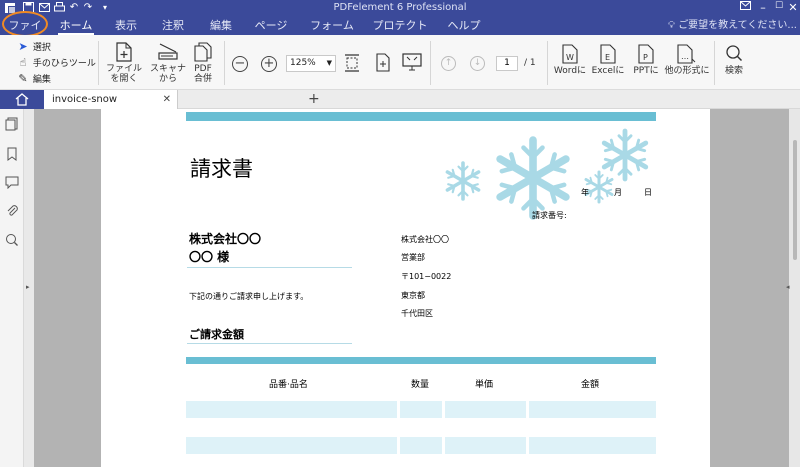 The width and height of the screenshot is (800, 467). I want to click on sender-city: 東京都, so click(413, 295).